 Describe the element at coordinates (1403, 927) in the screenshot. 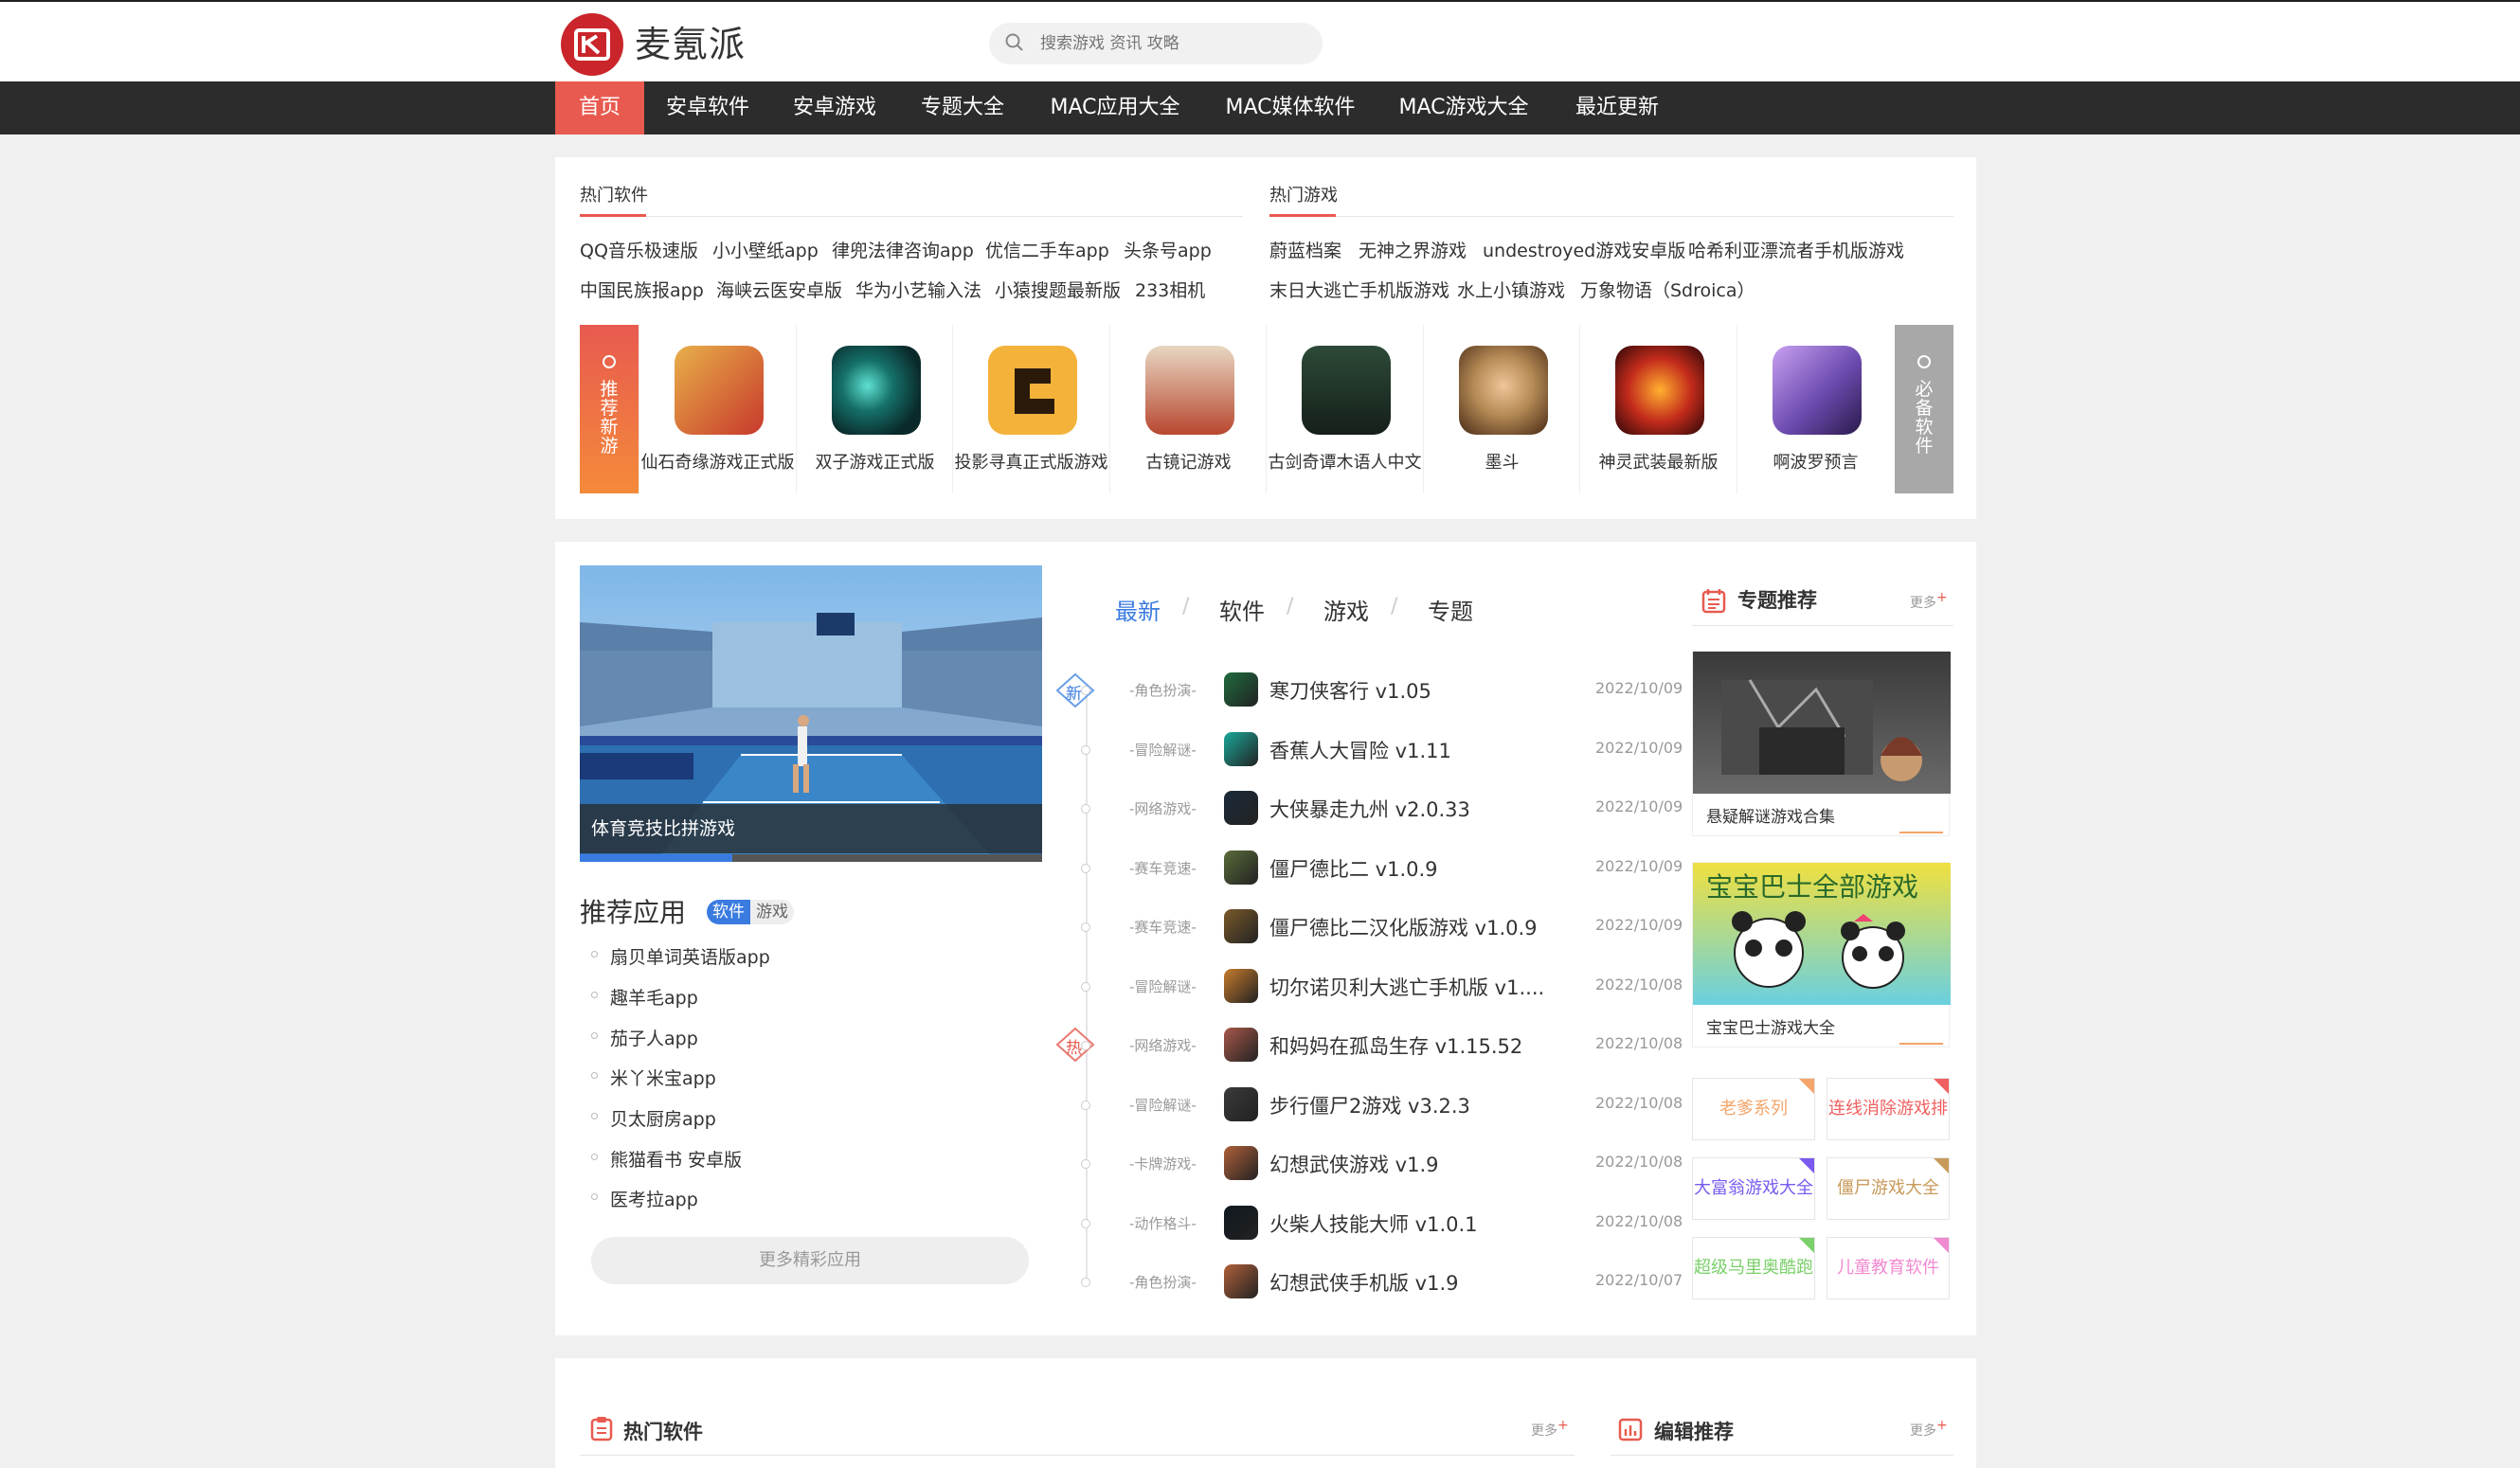

I see `feed-title: 僵尸德比二汉化版游戏 v1.0.9` at that location.